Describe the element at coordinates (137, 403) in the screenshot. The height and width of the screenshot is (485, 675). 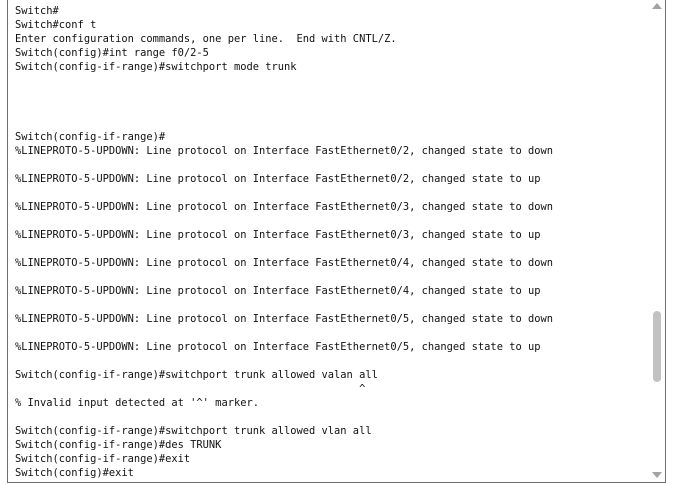
I see `terminal-line: % Invalid input detected at '^' marker.` at that location.